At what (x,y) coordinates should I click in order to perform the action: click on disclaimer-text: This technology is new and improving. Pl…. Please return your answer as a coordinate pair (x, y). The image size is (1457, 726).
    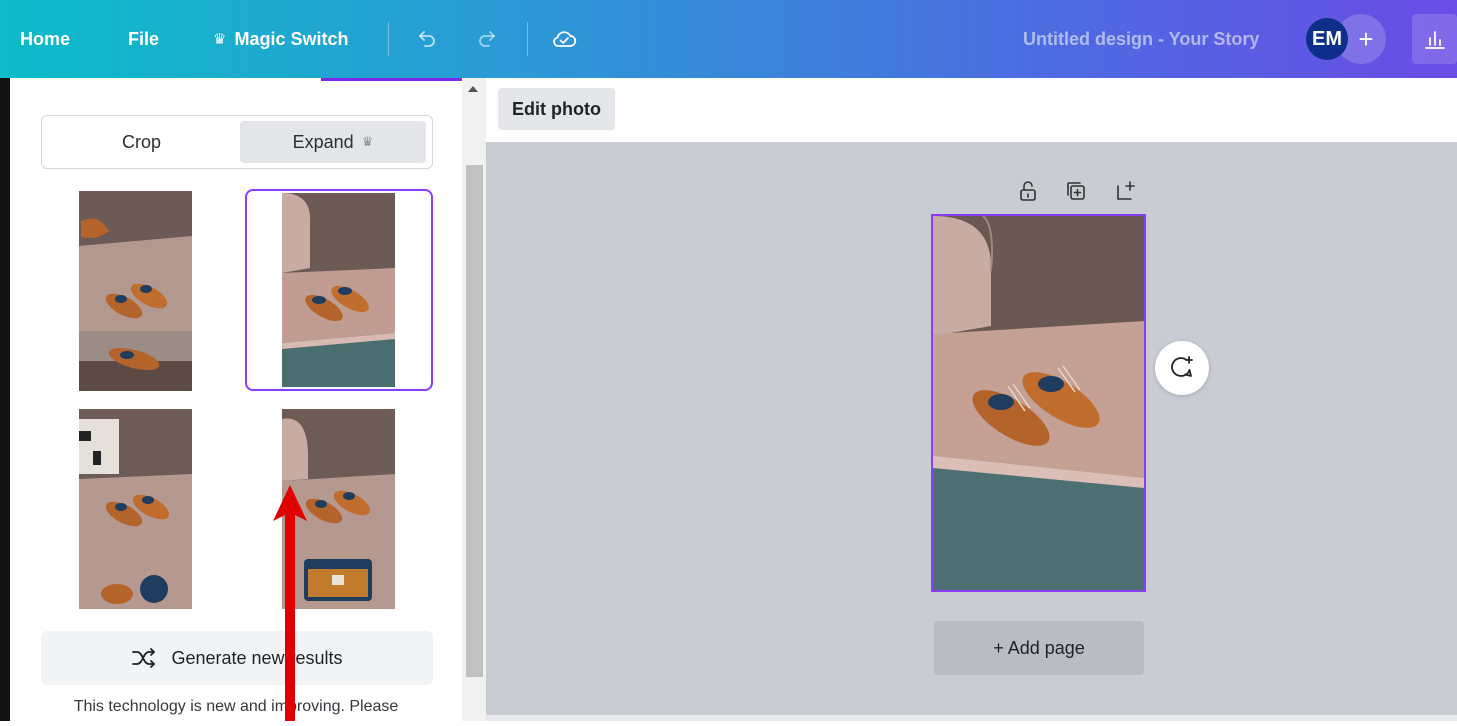
    Looking at the image, I should click on (236, 706).